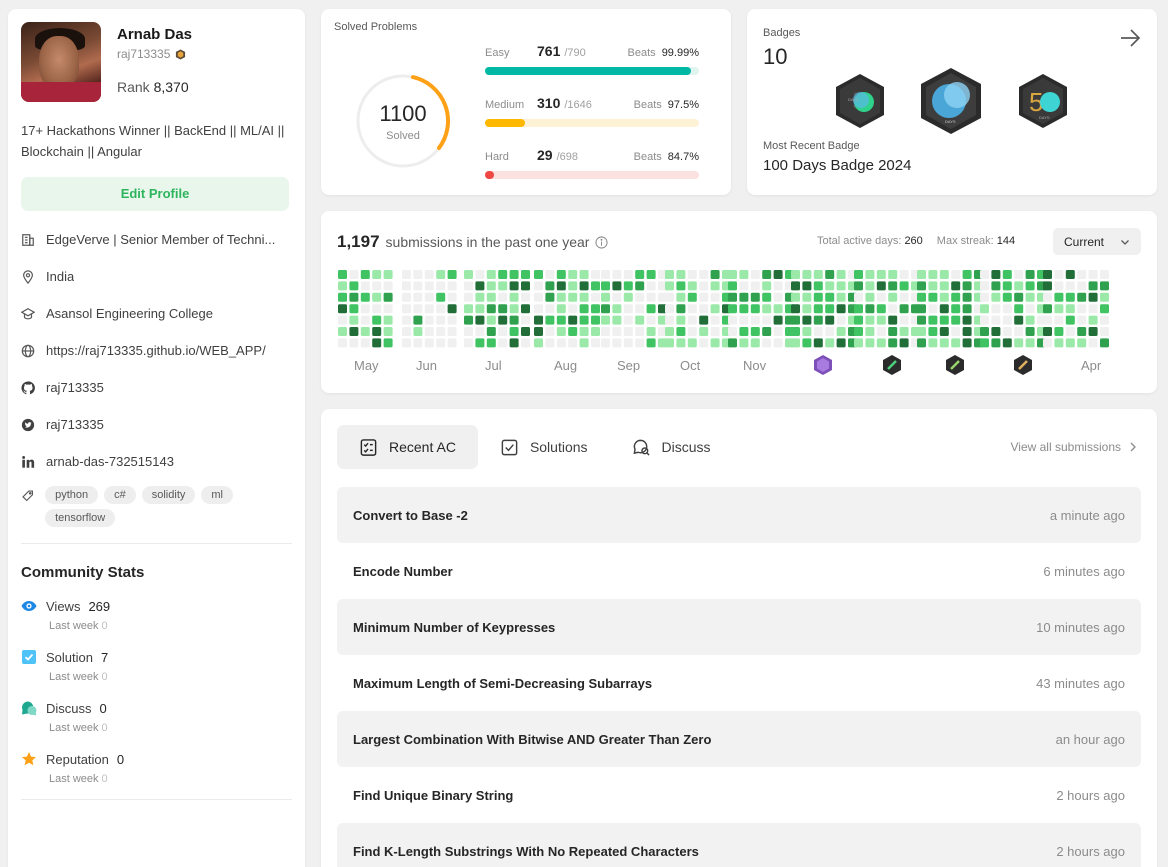 The height and width of the screenshot is (867, 1168). What do you see at coordinates (592, 121) in the screenshot?
I see `difficulty-medium: Medium 310 /1646 Beats 97.5%` at bounding box center [592, 121].